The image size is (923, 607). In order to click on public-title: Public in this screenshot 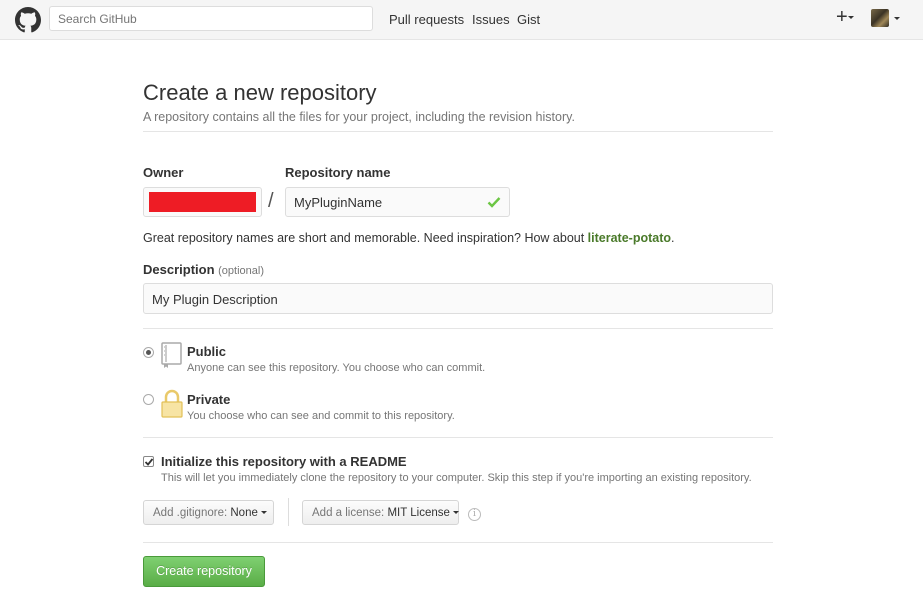, I will do `click(207, 351)`.